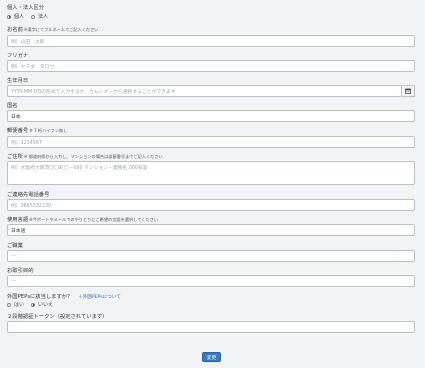  Describe the element at coordinates (33, 16) in the screenshot. I see `entity-type-corporate-radio` at that location.